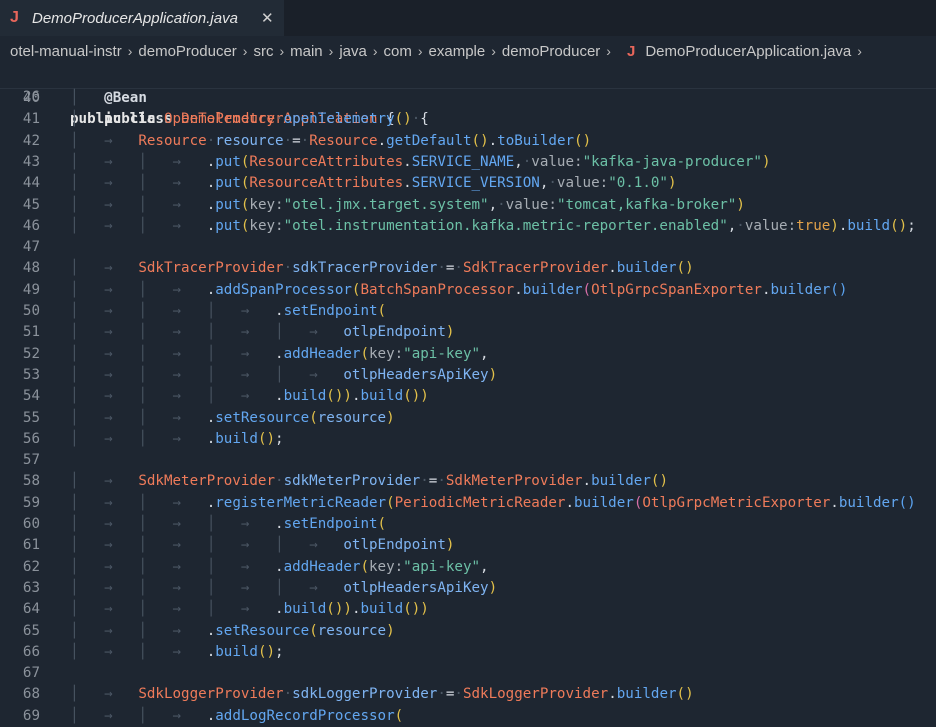 The width and height of the screenshot is (936, 727). I want to click on code-line: 51 │ → │ → │ → │ → otlpEndpoint), so click(468, 332).